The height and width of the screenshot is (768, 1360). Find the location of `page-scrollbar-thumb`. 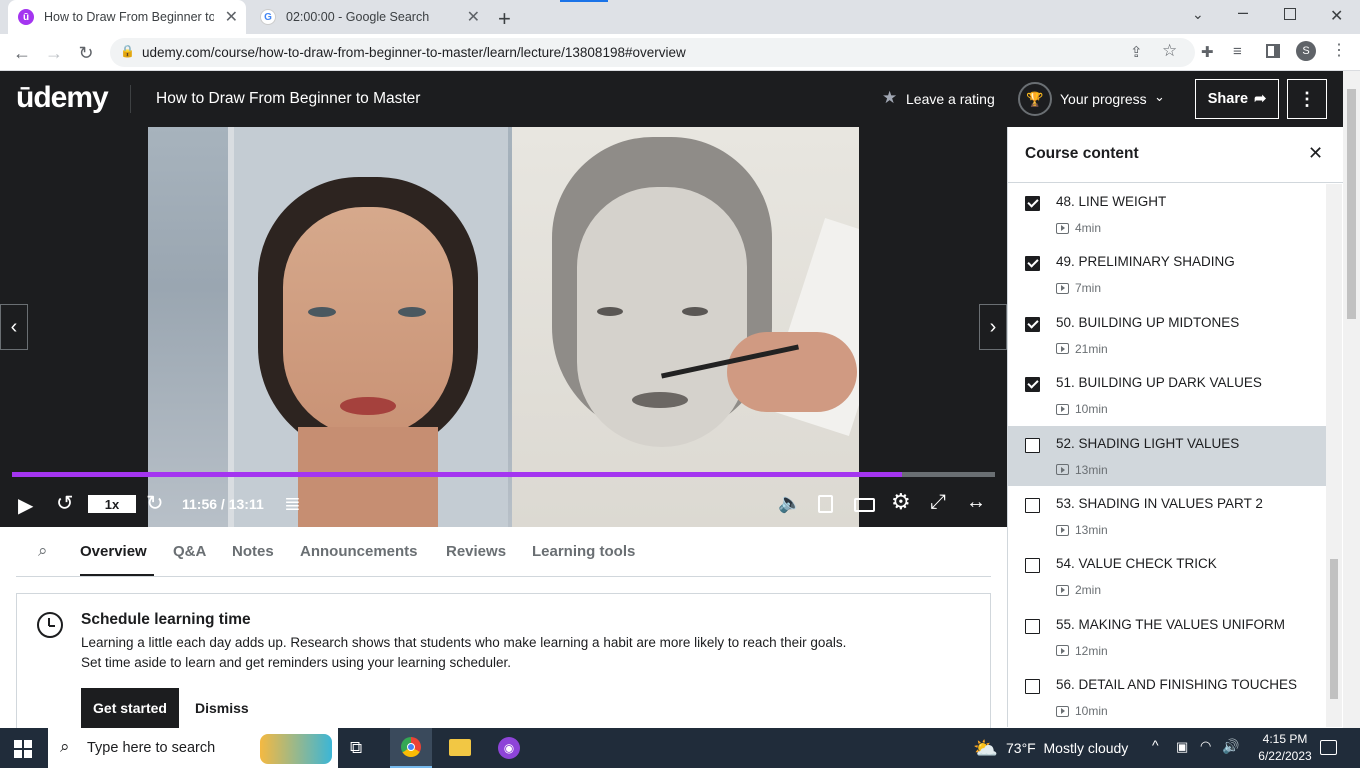

page-scrollbar-thumb is located at coordinates (1351, 204).